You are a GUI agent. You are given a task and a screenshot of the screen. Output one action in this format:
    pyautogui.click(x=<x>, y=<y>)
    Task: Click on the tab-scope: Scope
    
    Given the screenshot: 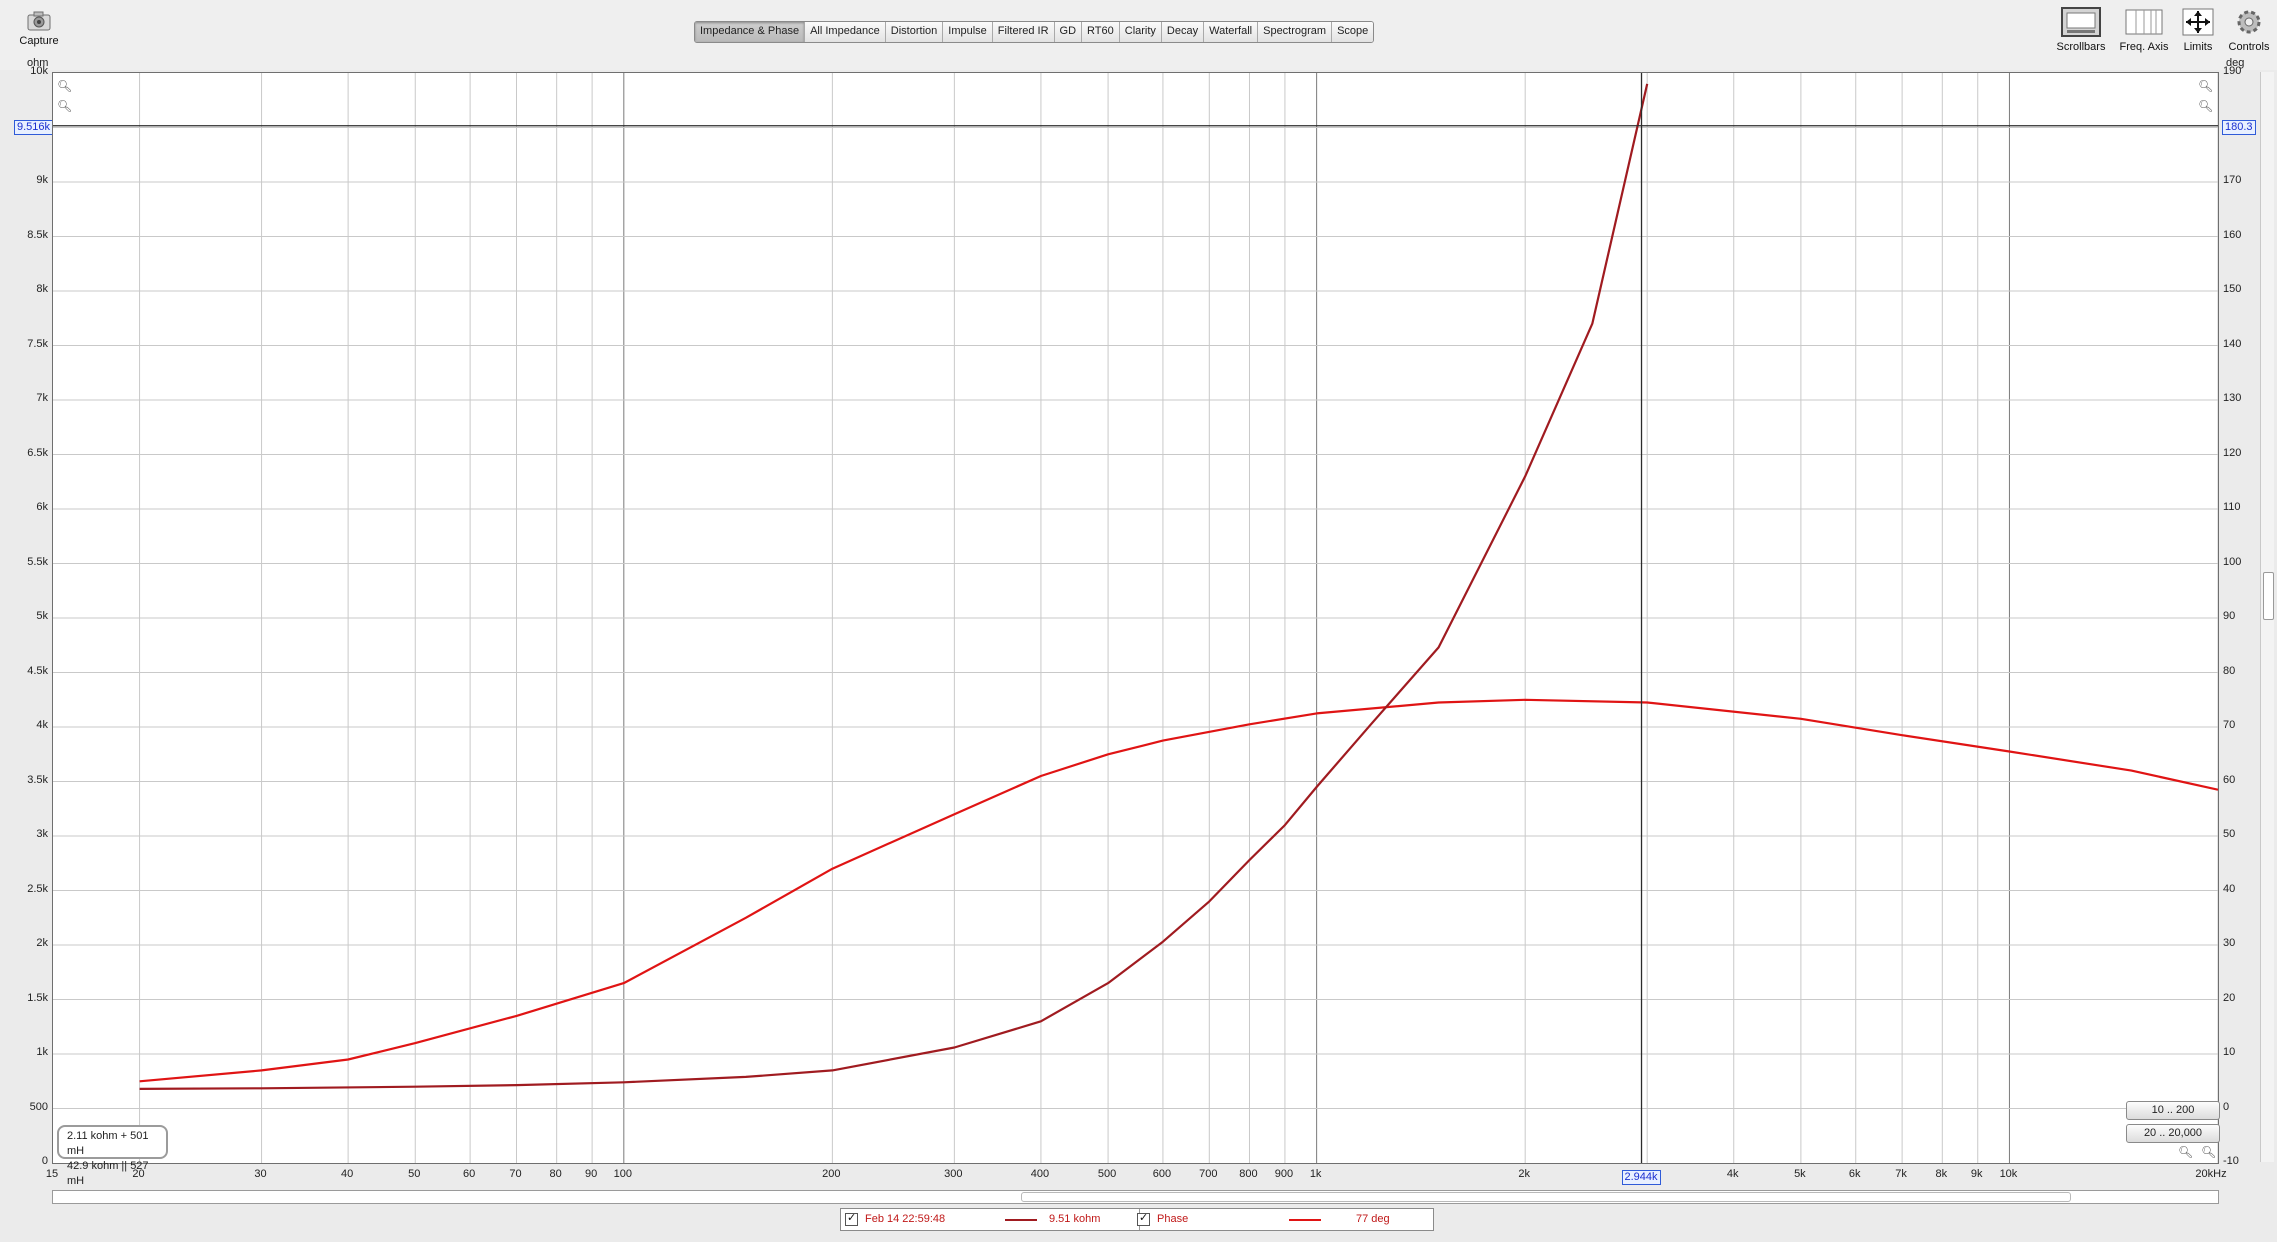 What is the action you would take?
    pyautogui.click(x=1353, y=32)
    